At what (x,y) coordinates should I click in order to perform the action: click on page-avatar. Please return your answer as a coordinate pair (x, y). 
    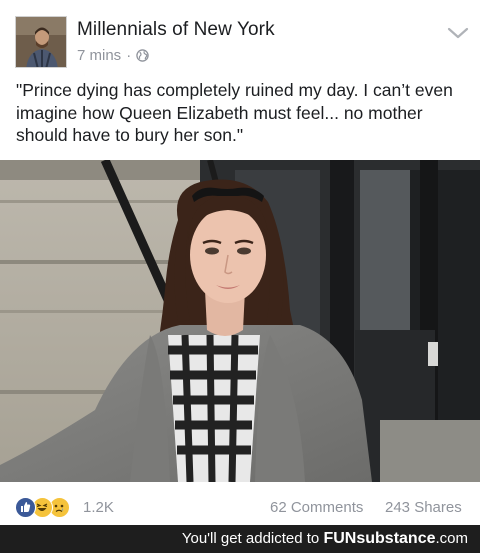
    Looking at the image, I should click on (41, 42).